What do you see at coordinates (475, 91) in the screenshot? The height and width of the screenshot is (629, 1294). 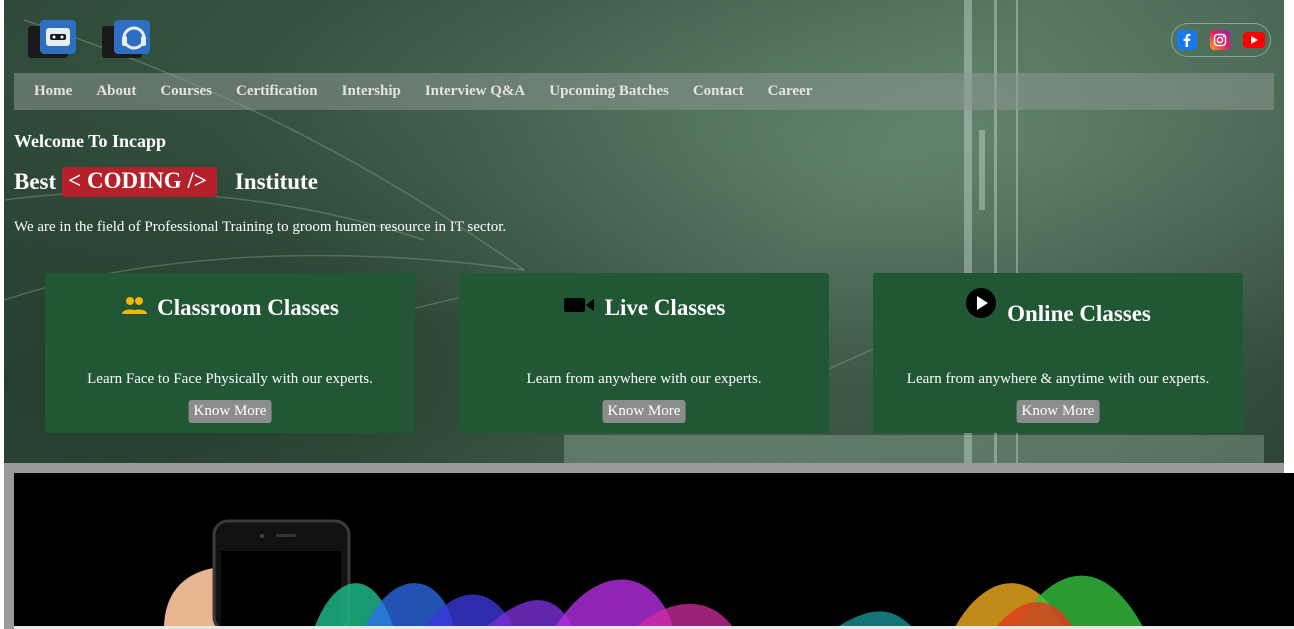 I see `nav-item-interview-qa: Interview Q&A` at bounding box center [475, 91].